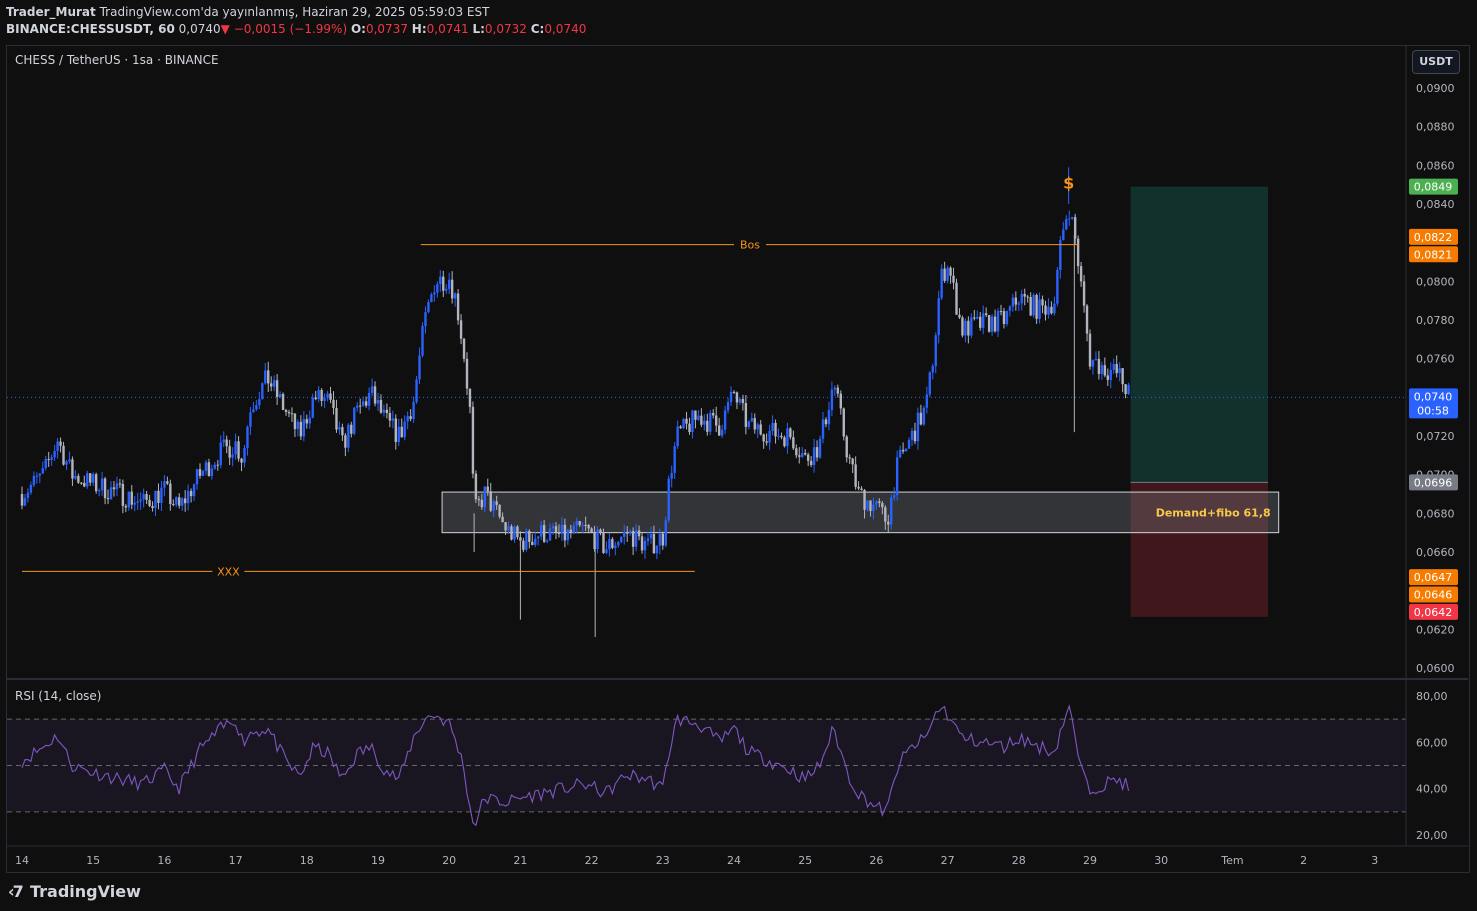 Image resolution: width=1477 pixels, height=911 pixels. I want to click on time-tick-label: 23, so click(663, 860).